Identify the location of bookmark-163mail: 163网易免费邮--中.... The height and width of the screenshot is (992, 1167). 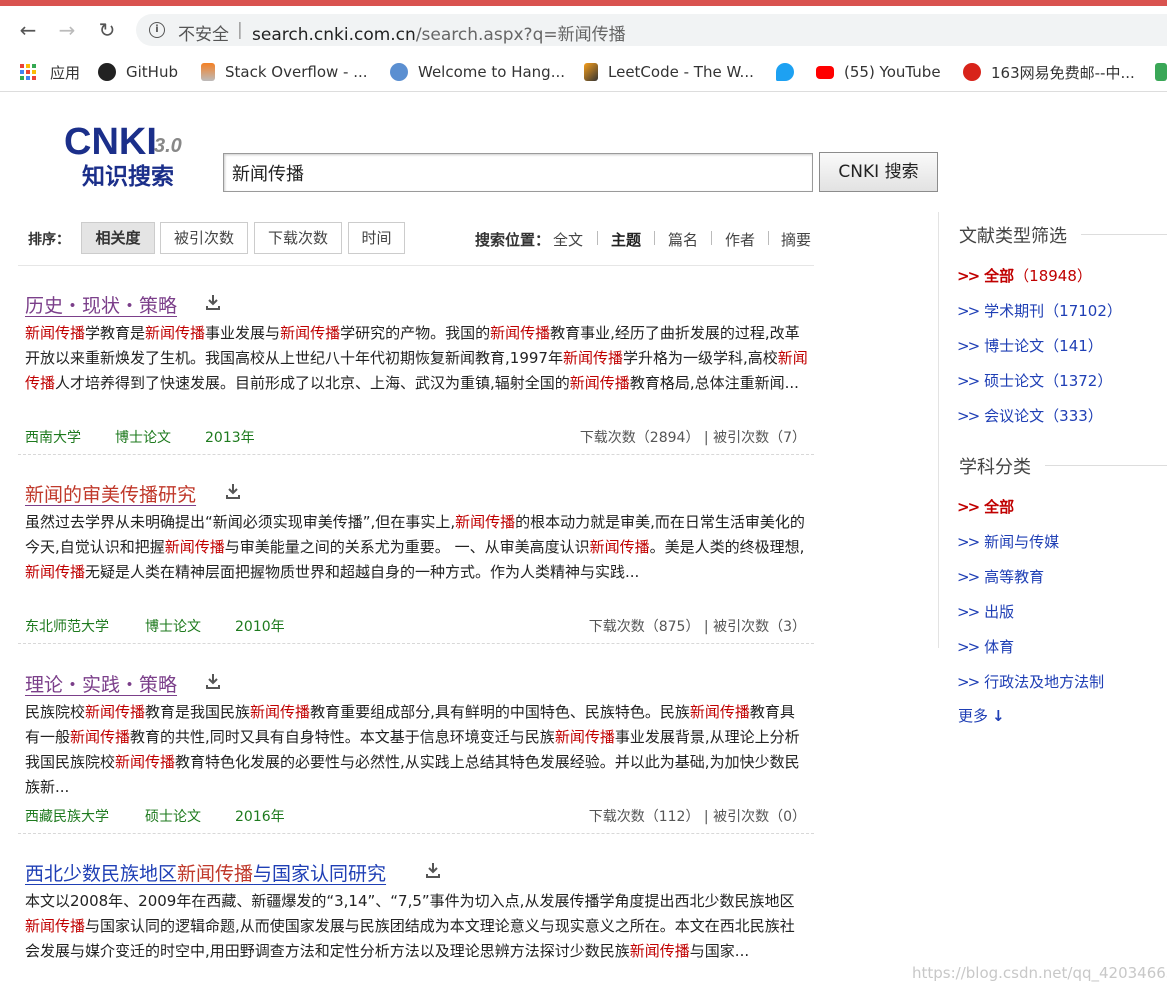
(1049, 72).